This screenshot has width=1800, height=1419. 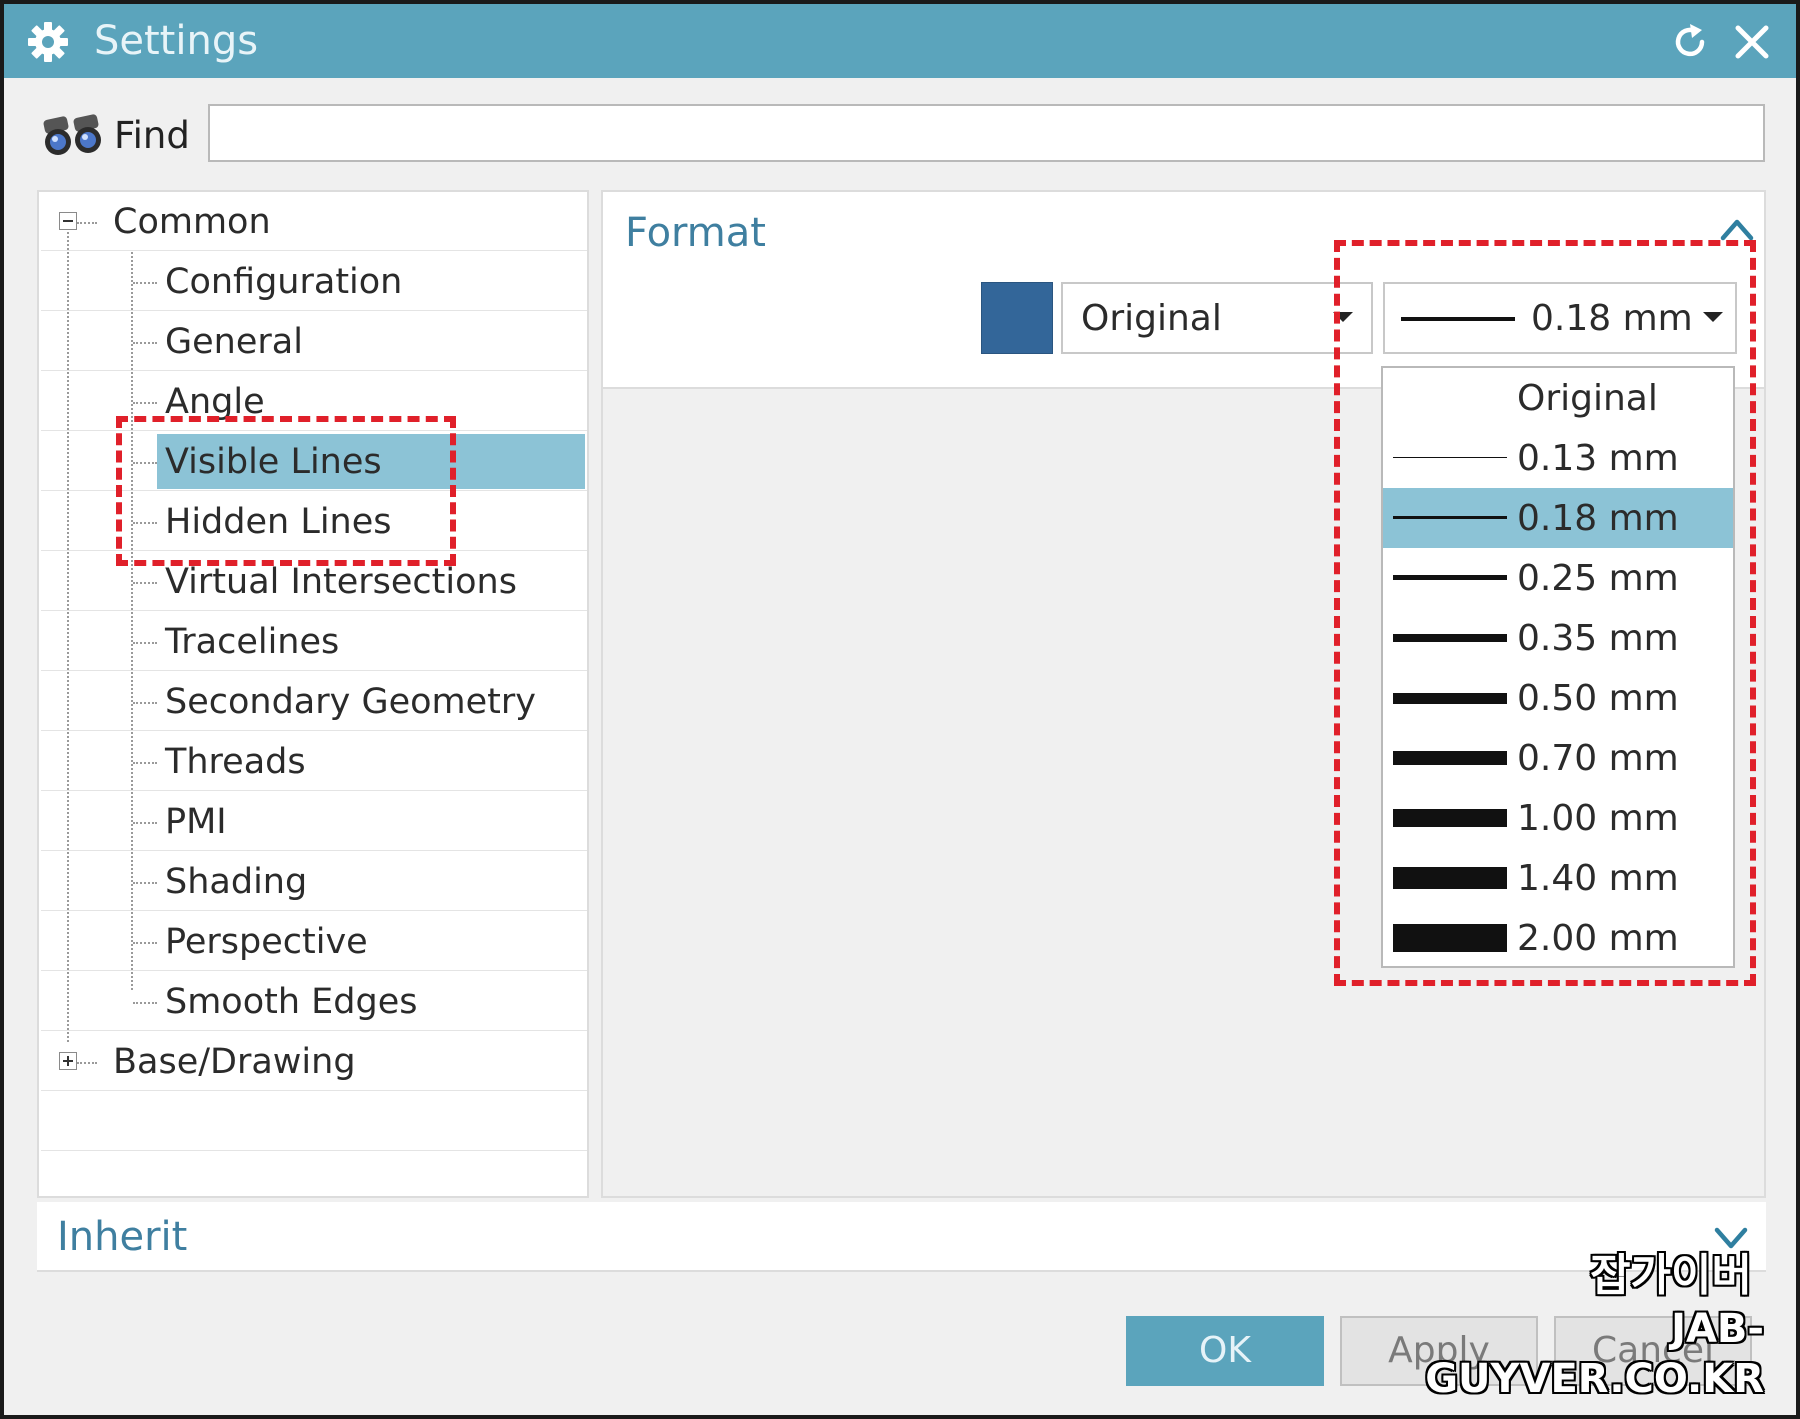 I want to click on collapse-minus-icon, so click(x=68, y=221).